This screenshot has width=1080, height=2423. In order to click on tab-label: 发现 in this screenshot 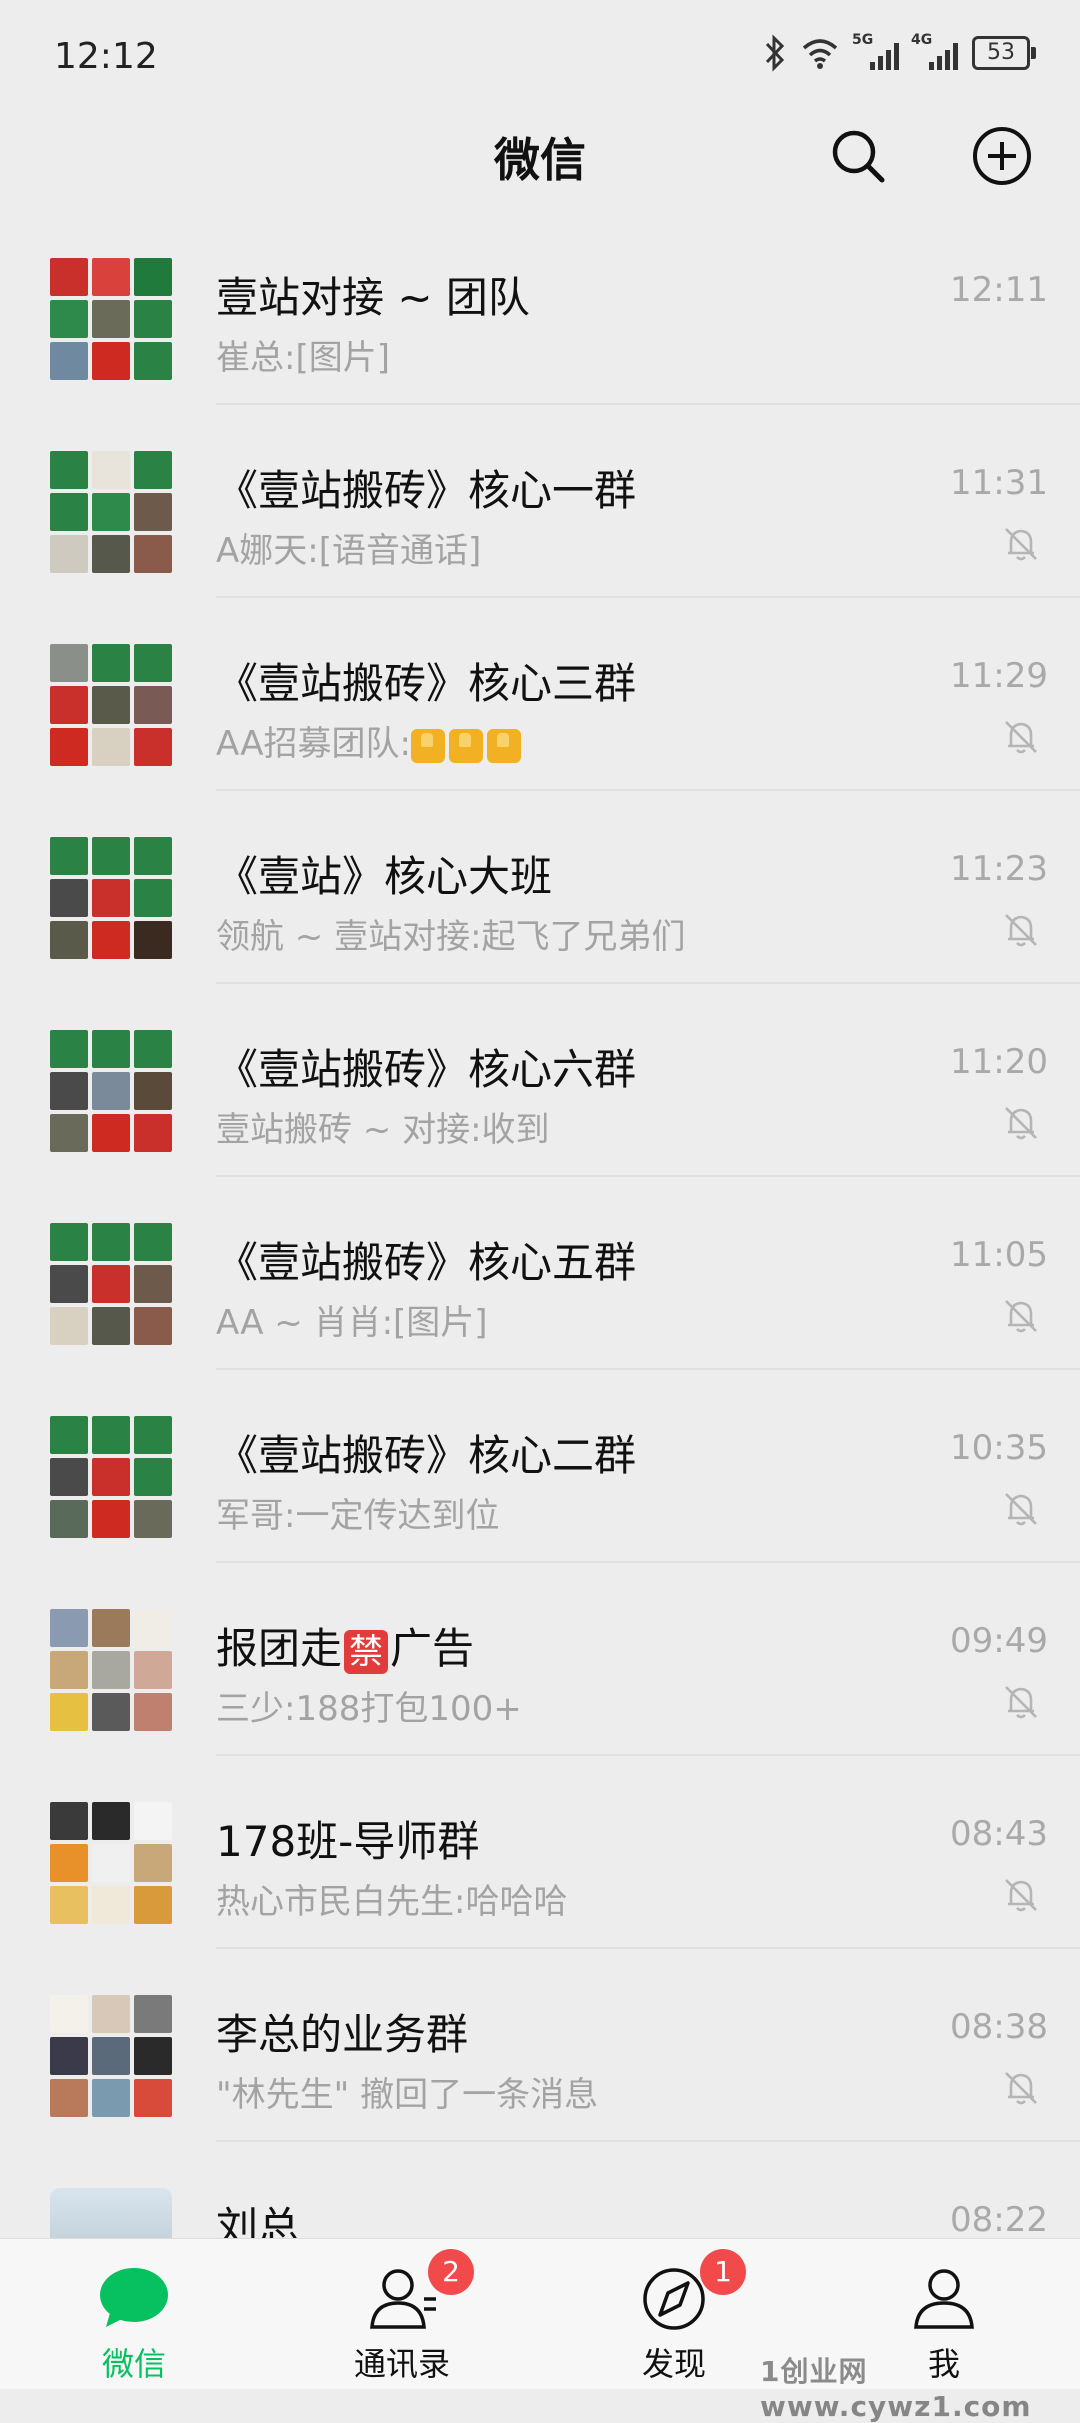, I will do `click(673, 2364)`.